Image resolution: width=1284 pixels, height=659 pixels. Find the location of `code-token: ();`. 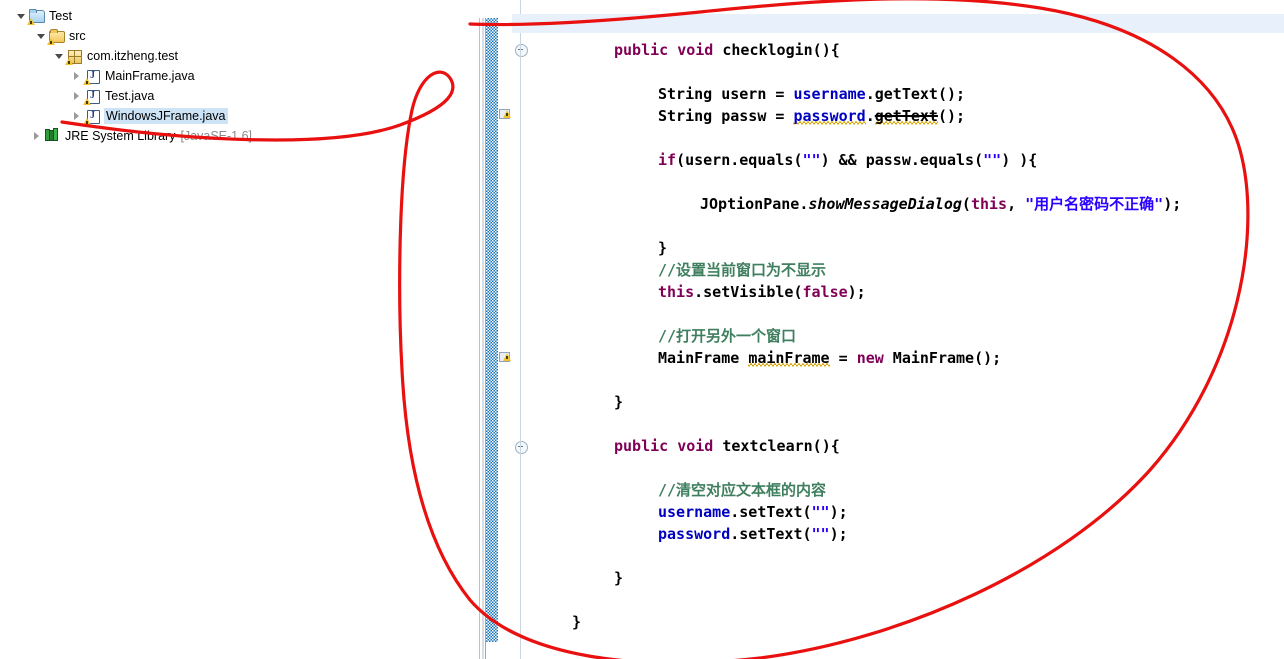

code-token: (); is located at coordinates (951, 116).